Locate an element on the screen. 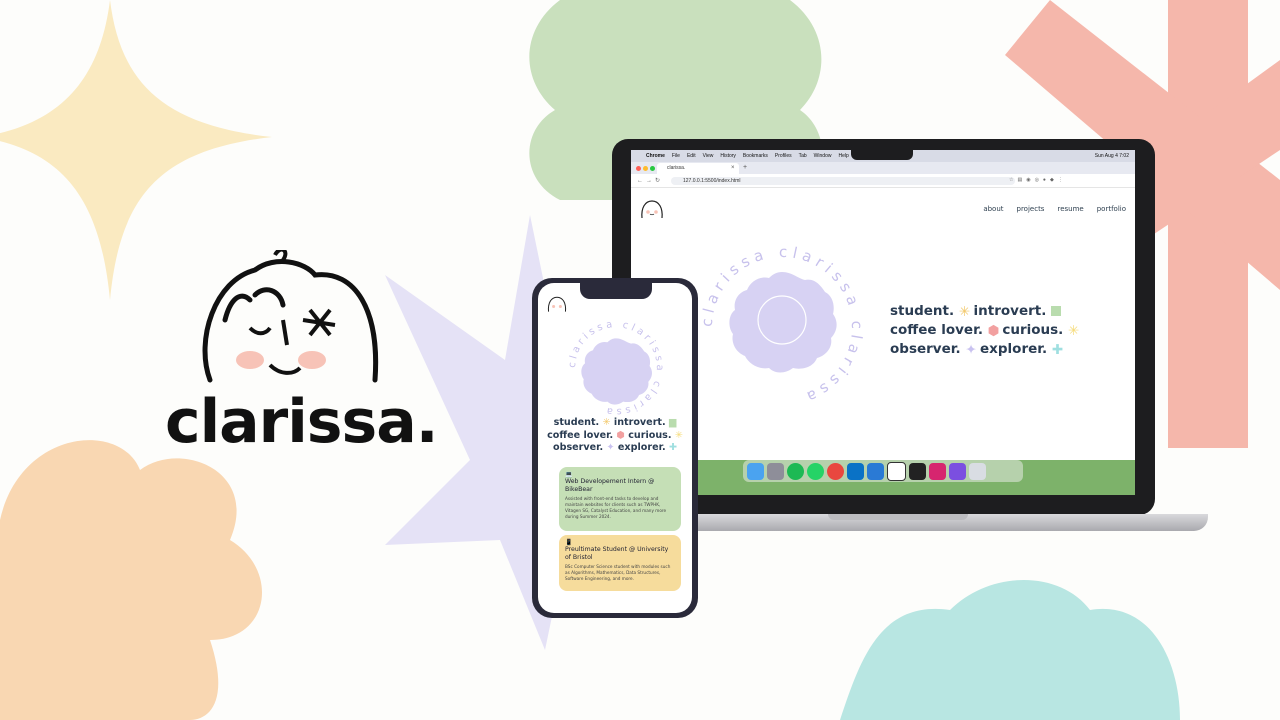 This screenshot has height=720, width=1280. tagline-line-3: observer. ✦ explorer. ✚ is located at coordinates (984, 349).